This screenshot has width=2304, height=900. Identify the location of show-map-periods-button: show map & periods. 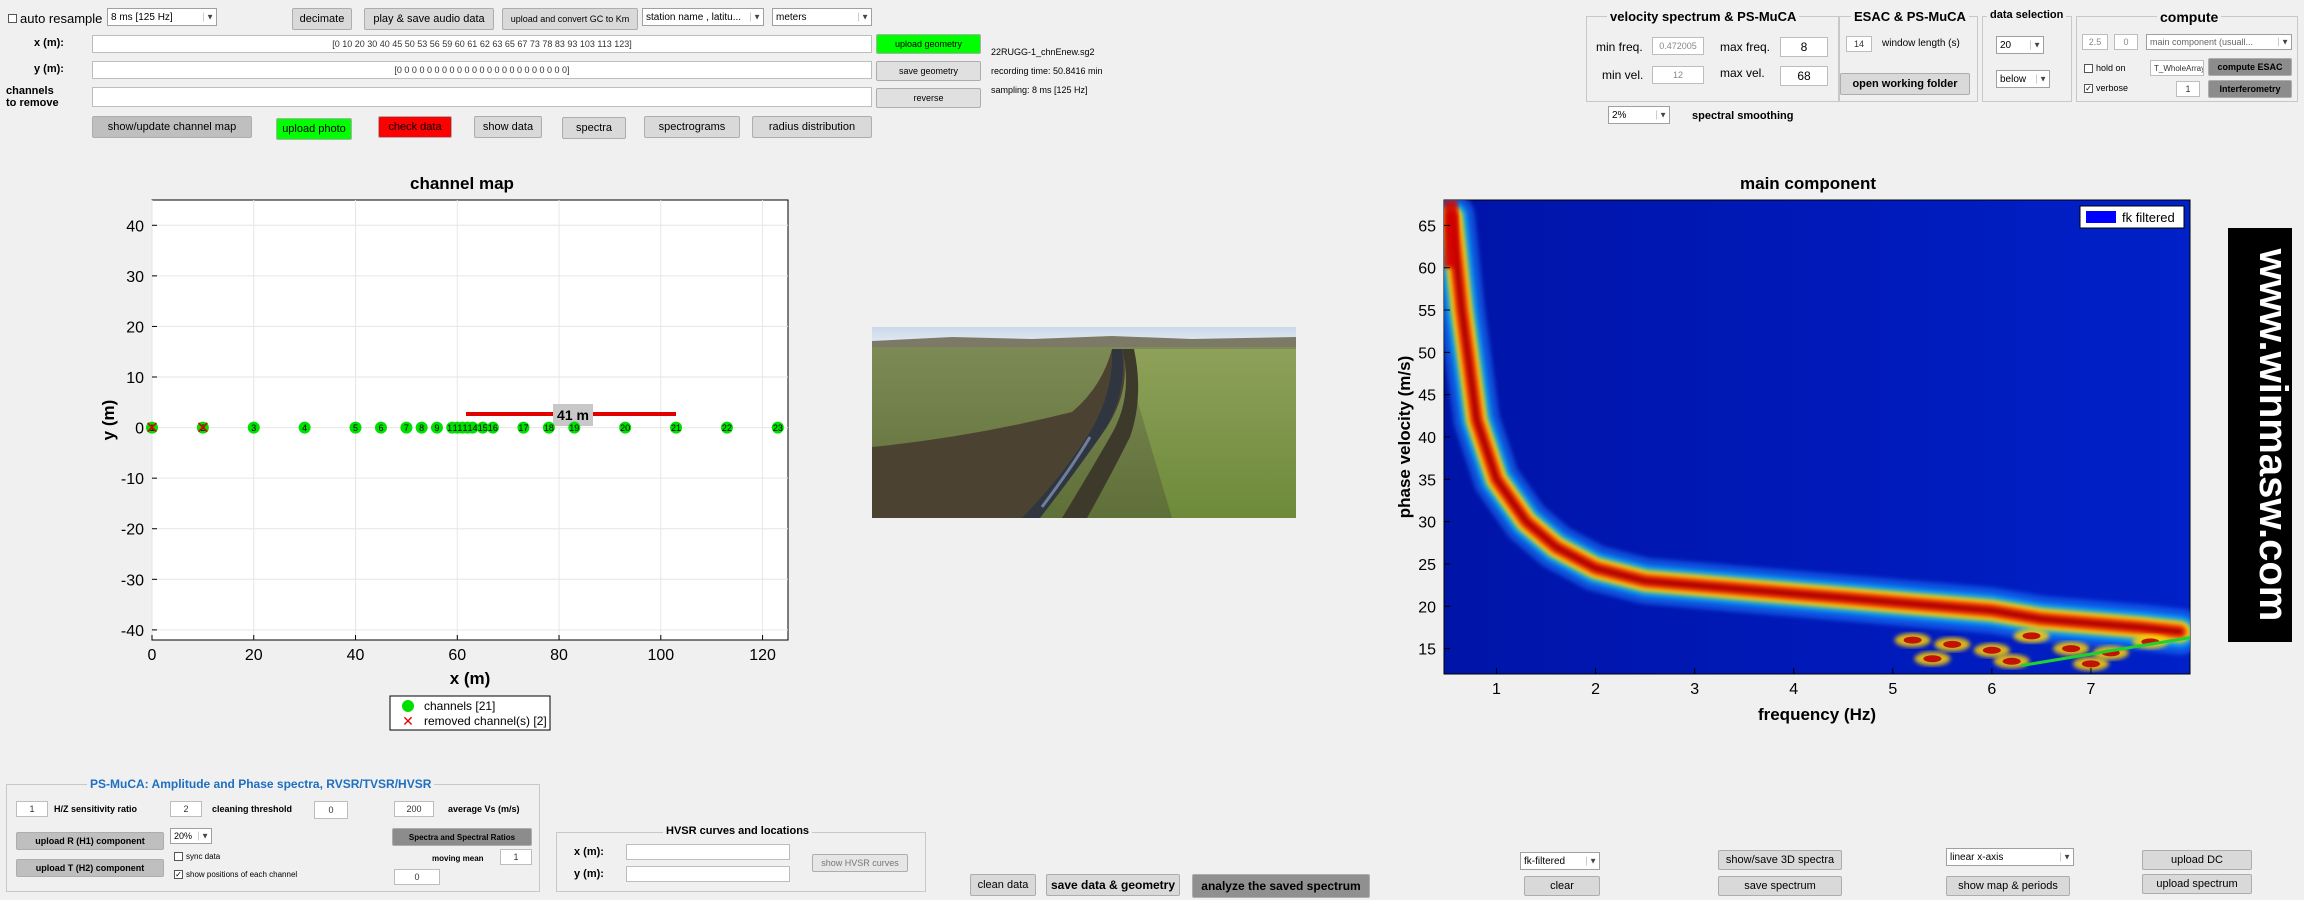
(2008, 886).